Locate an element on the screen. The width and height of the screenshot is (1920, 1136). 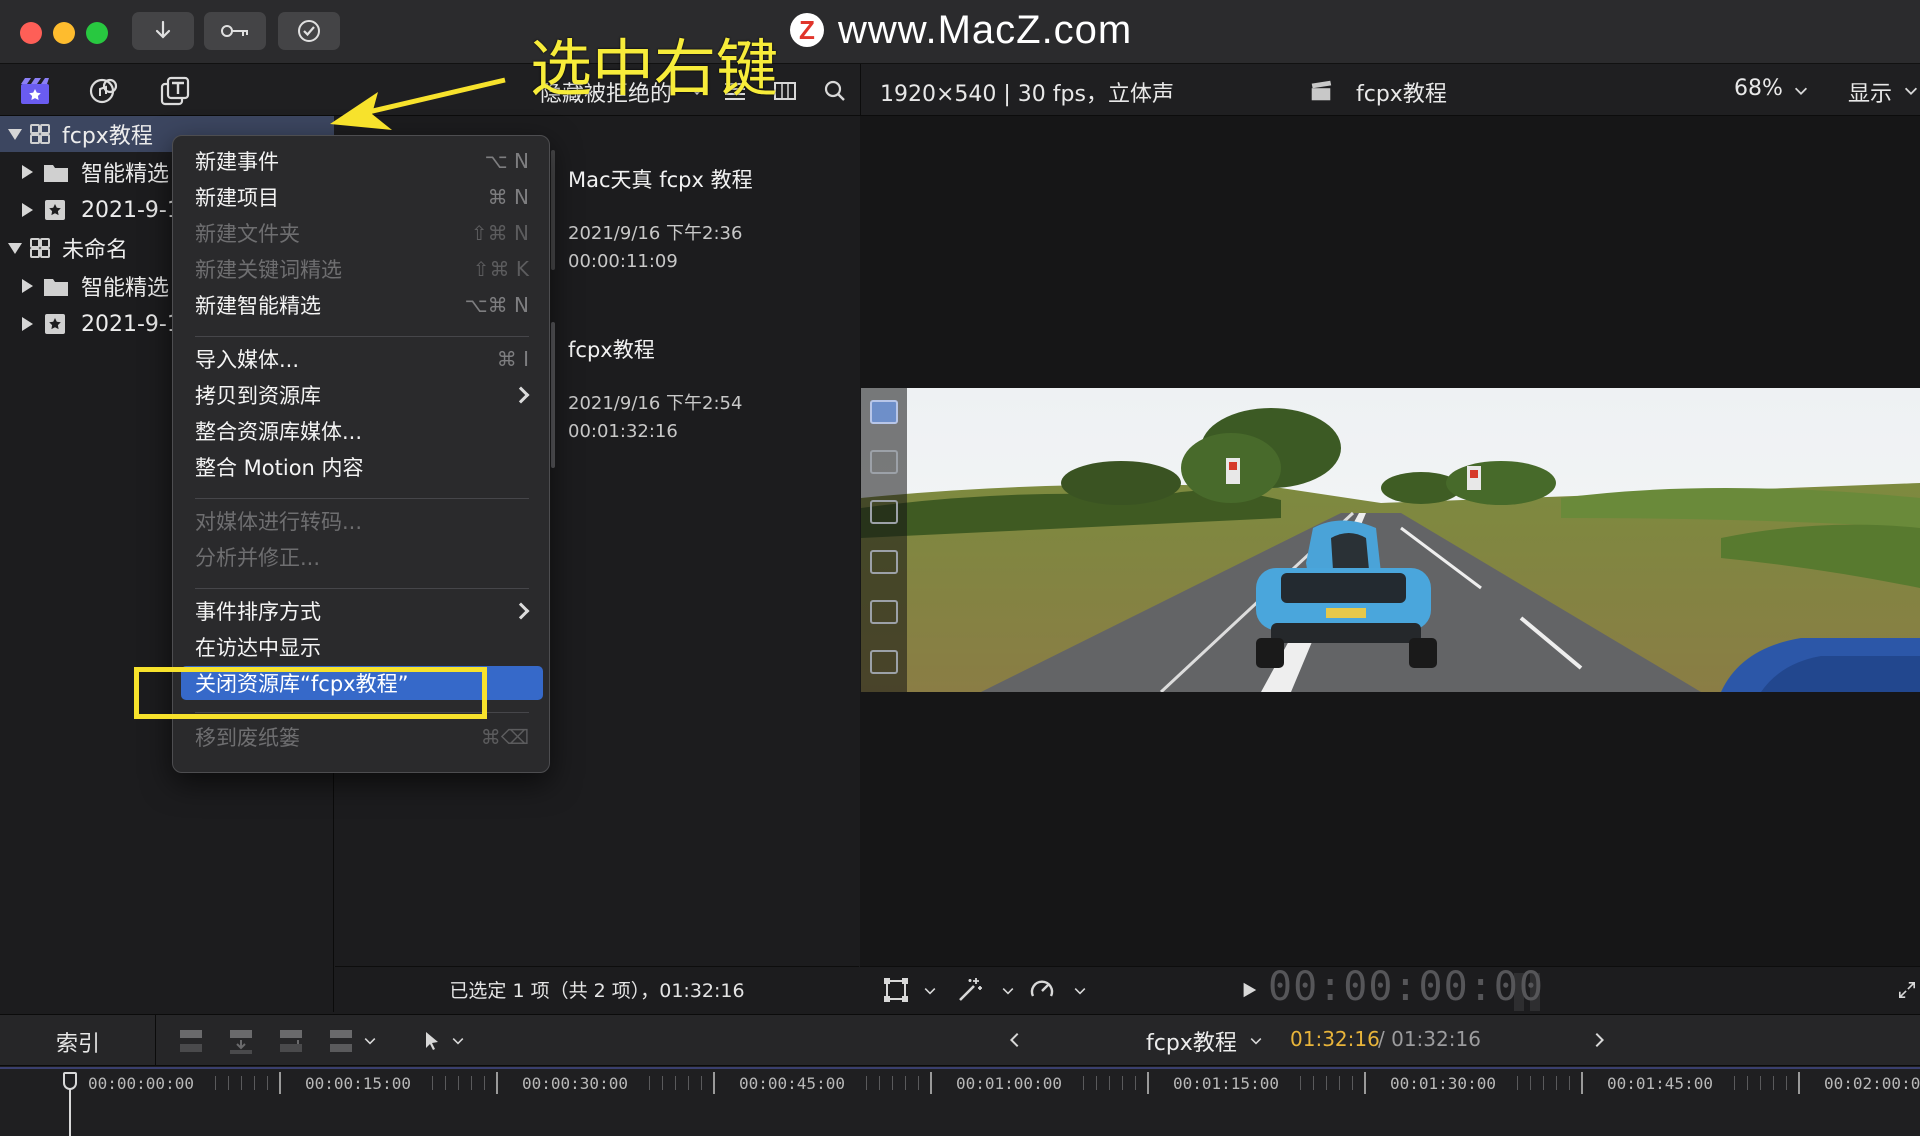
clip-duration: 00:01:32:16 is located at coordinates (623, 431).